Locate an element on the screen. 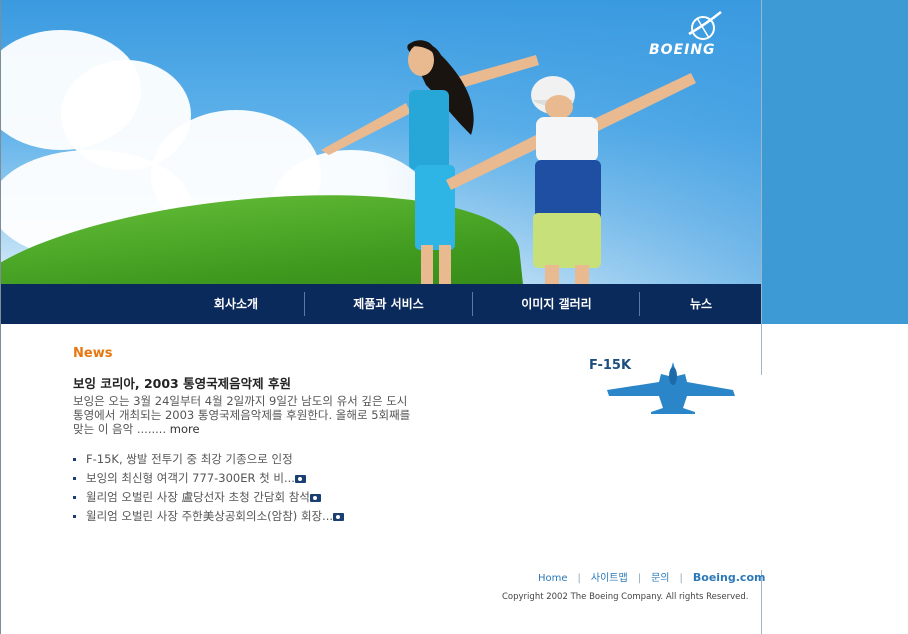  nav-item-news: 뉴스 is located at coordinates (701, 304).